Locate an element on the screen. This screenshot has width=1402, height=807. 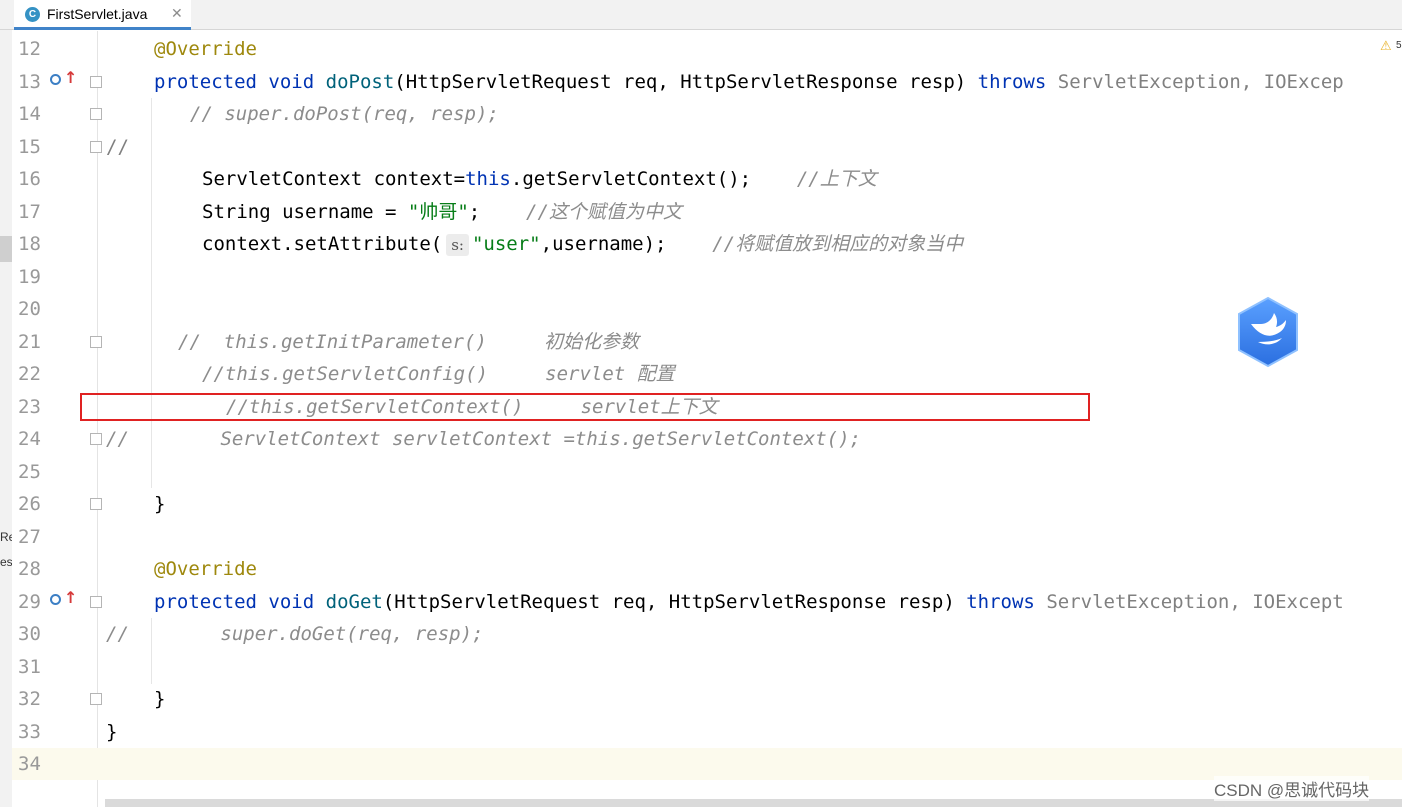
line-number: 31 is located at coordinates (29, 667).